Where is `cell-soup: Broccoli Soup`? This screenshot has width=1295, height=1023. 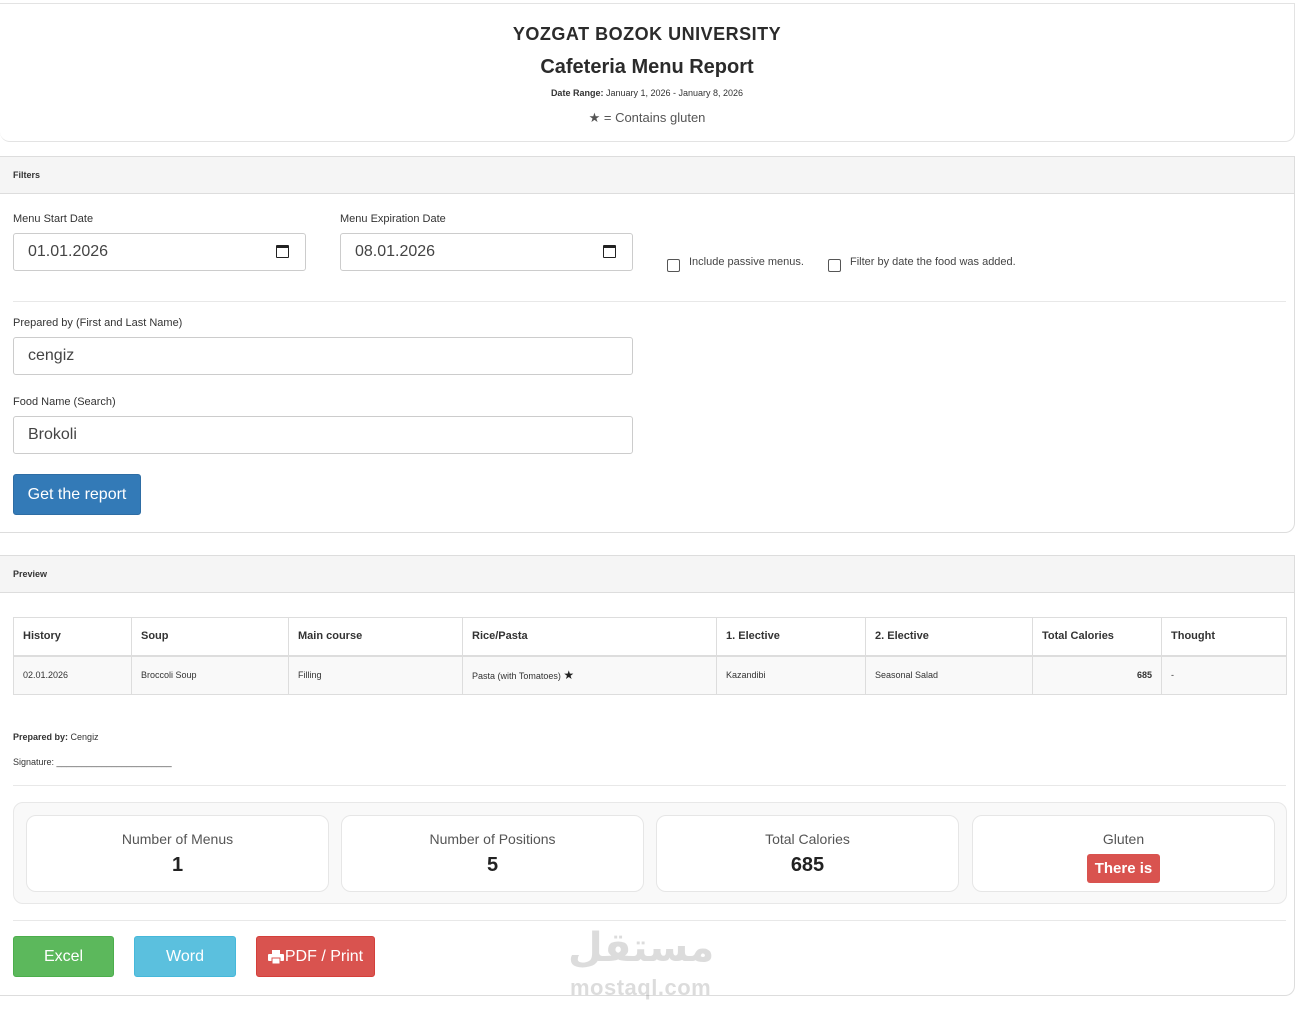
cell-soup: Broccoli Soup is located at coordinates (210, 675).